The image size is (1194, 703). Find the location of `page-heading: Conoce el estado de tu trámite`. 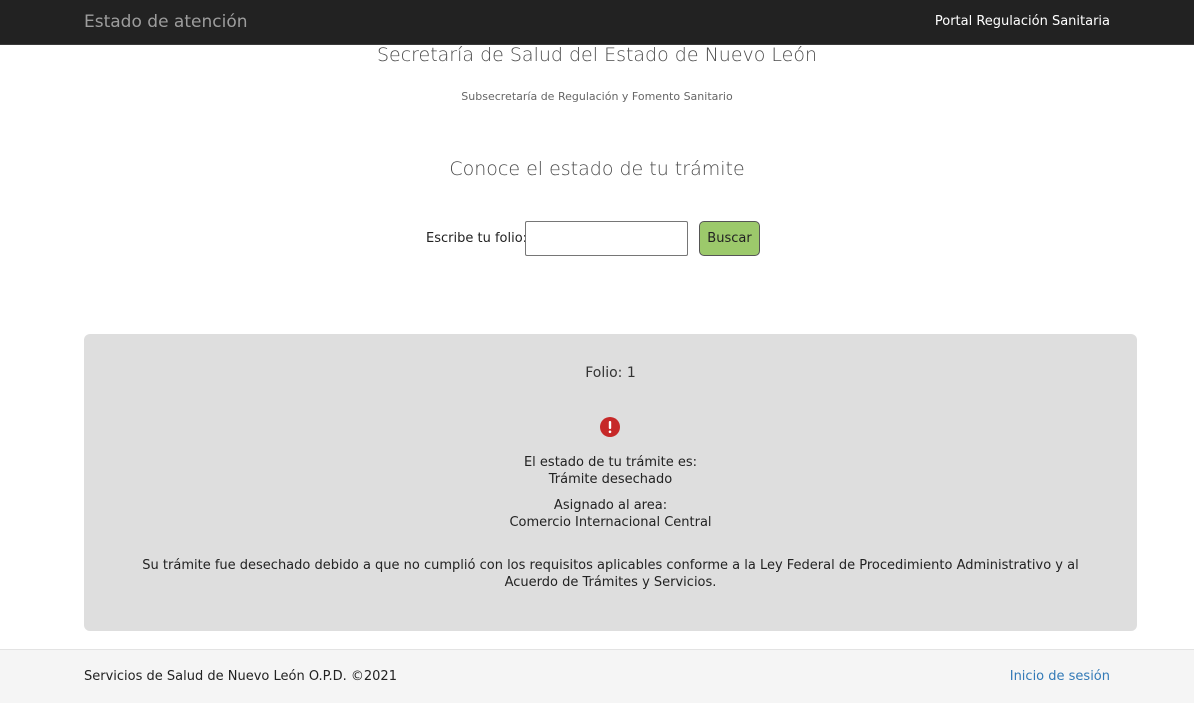

page-heading: Conoce el estado de tu trámite is located at coordinates (597, 169).